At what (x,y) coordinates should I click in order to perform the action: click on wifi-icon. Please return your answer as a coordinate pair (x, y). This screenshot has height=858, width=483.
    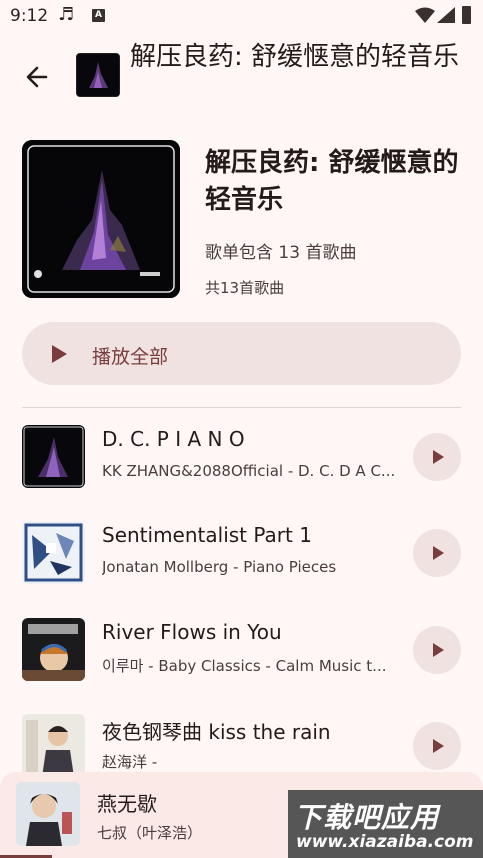
    Looking at the image, I should click on (425, 15).